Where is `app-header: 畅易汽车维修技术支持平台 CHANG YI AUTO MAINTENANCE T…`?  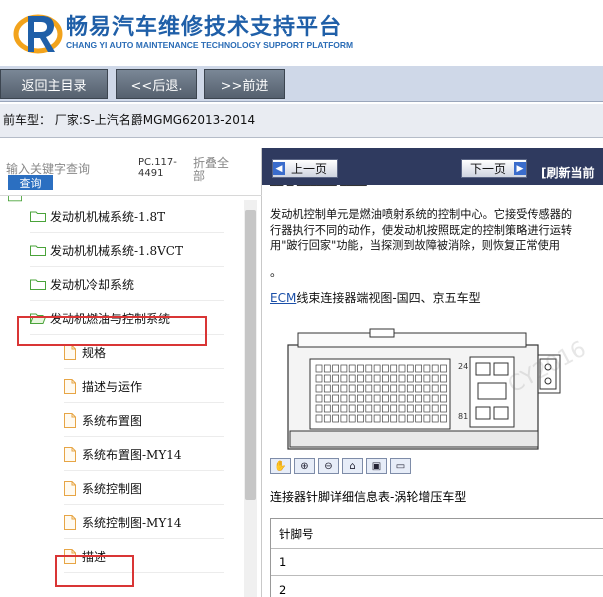
app-header: 畅易汽车维修技术支持平台 CHANG YI AUTO MAINTENANCE T… is located at coordinates (301, 33).